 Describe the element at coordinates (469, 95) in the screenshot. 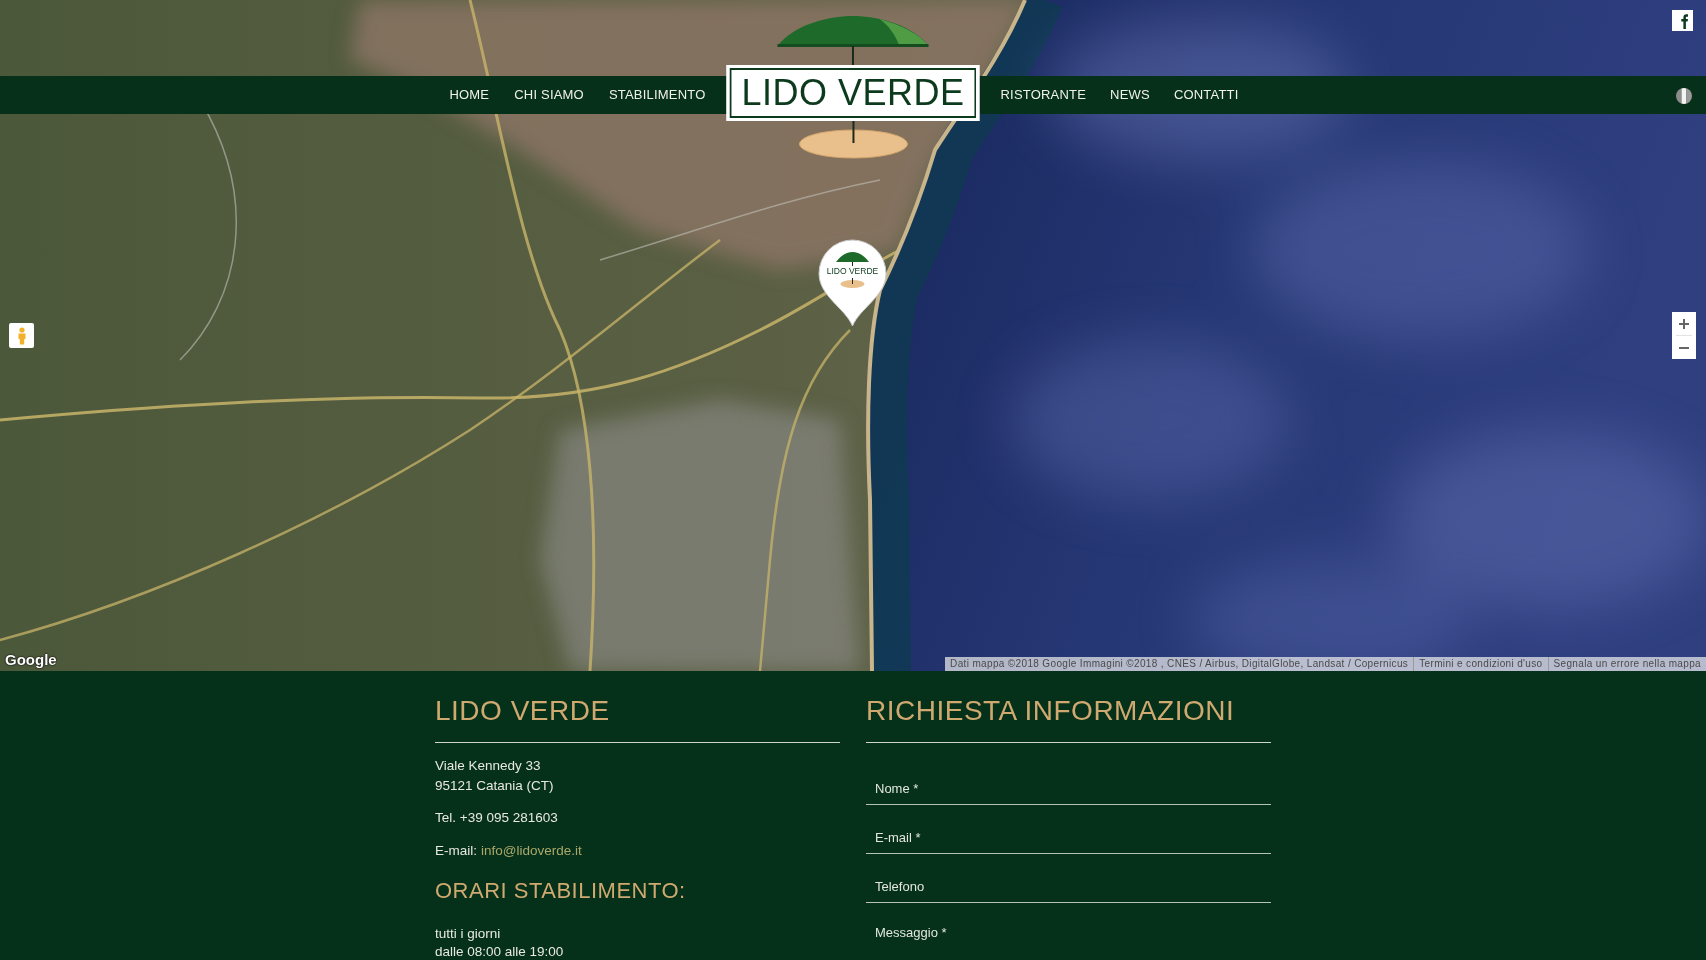

I see `nav-link: HOME` at that location.